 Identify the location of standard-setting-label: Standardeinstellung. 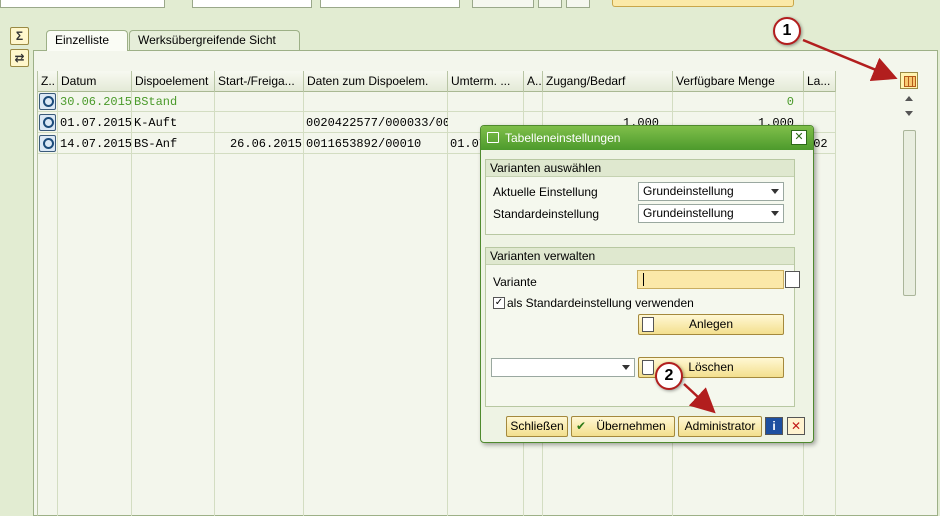
(546, 214).